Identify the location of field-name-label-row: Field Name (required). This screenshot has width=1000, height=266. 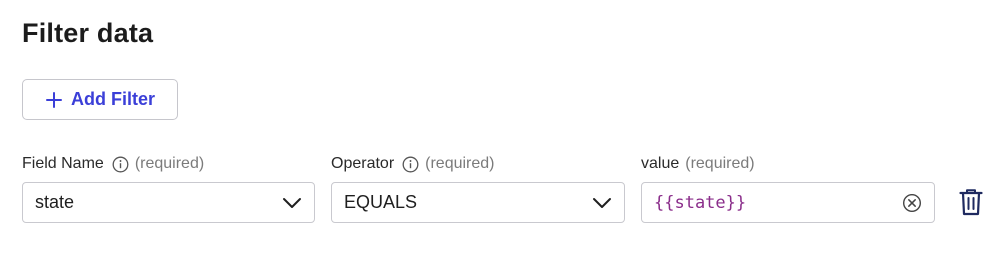
(168, 164).